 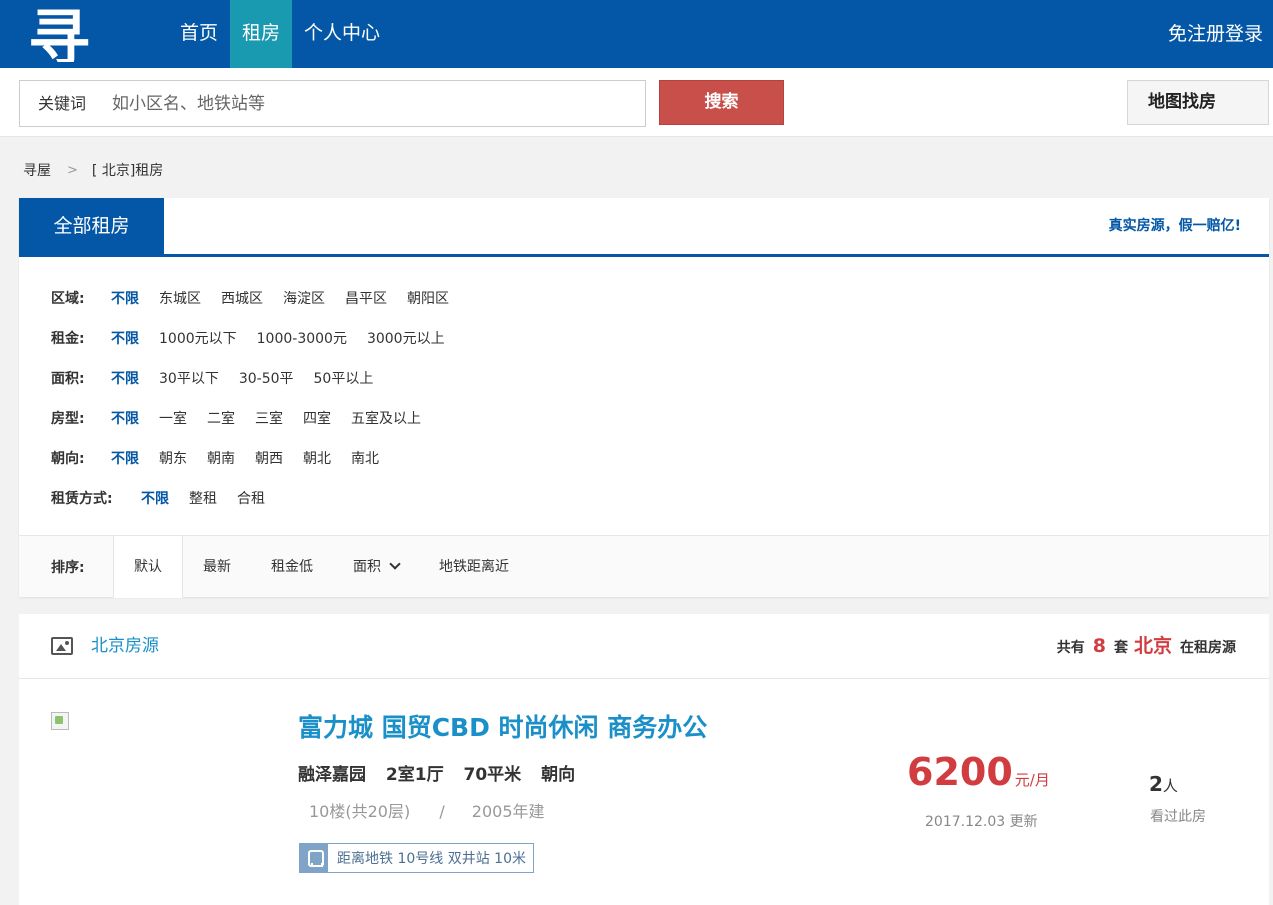 I want to click on sort-rent-low: 租金低, so click(x=292, y=567).